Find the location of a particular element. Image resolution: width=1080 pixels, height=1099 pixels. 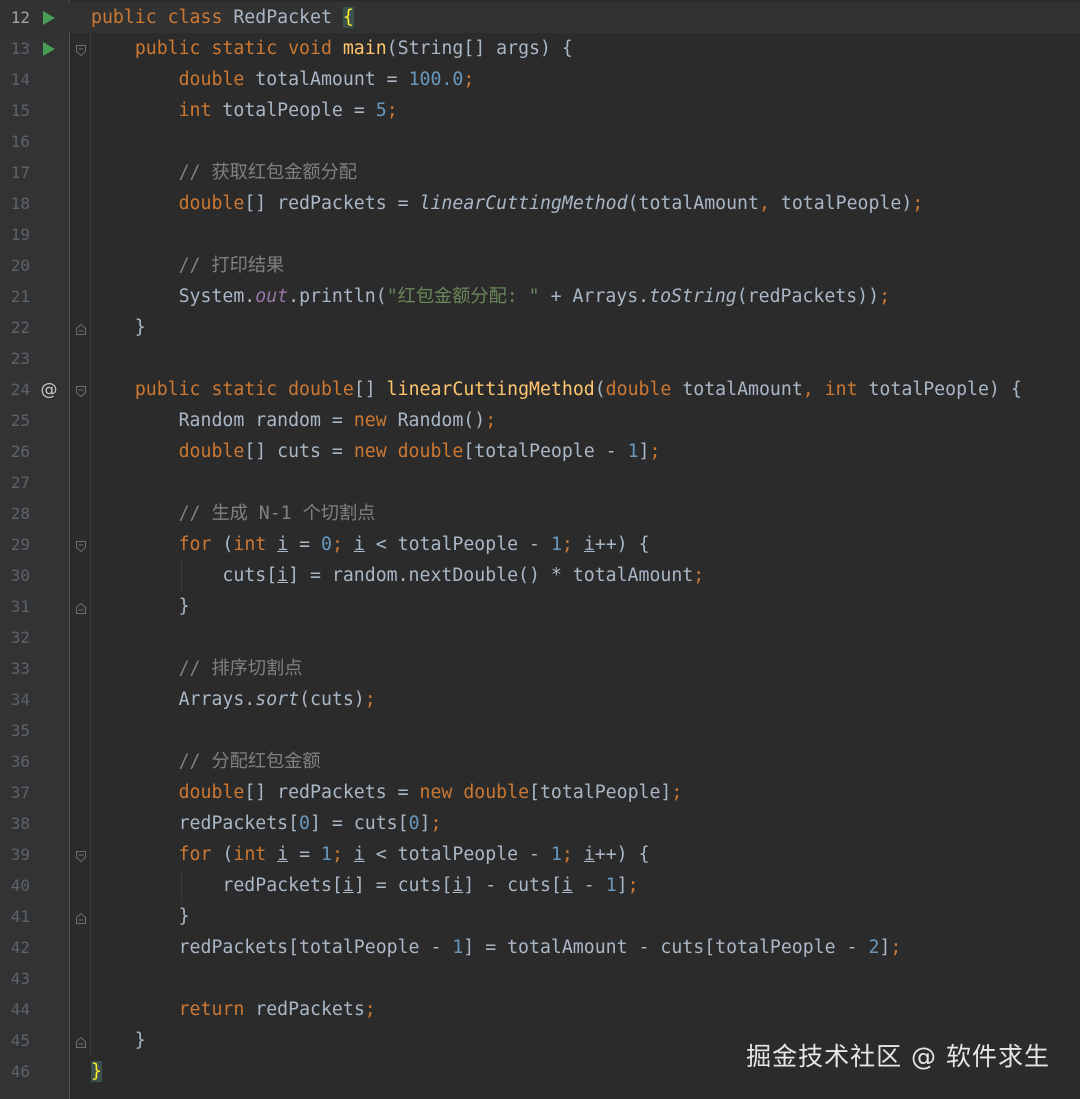

code-token: + Arrays. is located at coordinates (594, 296).